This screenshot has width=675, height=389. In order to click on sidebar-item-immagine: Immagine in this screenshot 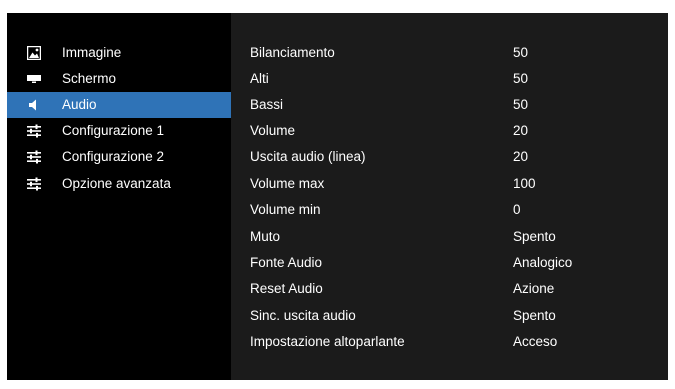, I will do `click(119, 53)`.